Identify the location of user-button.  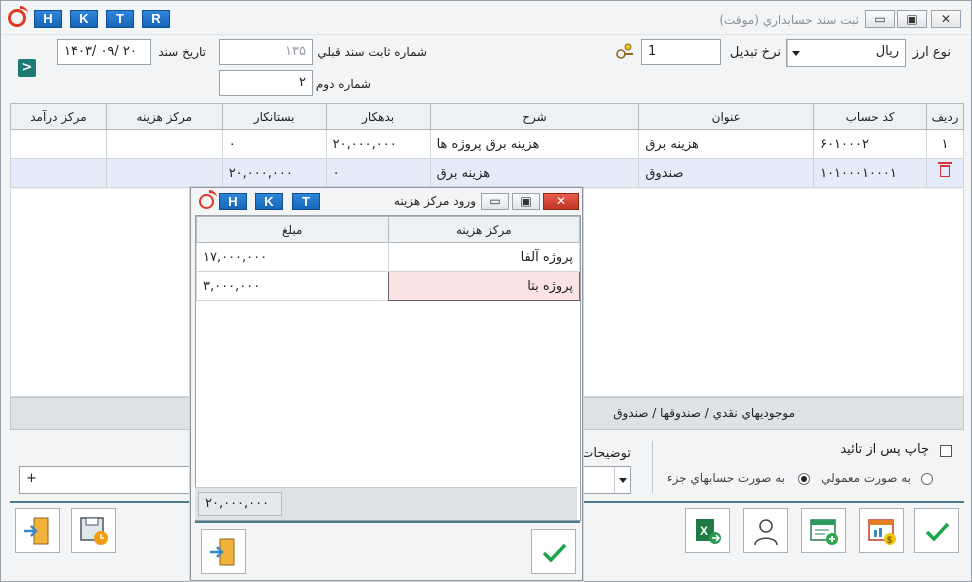
(765, 530).